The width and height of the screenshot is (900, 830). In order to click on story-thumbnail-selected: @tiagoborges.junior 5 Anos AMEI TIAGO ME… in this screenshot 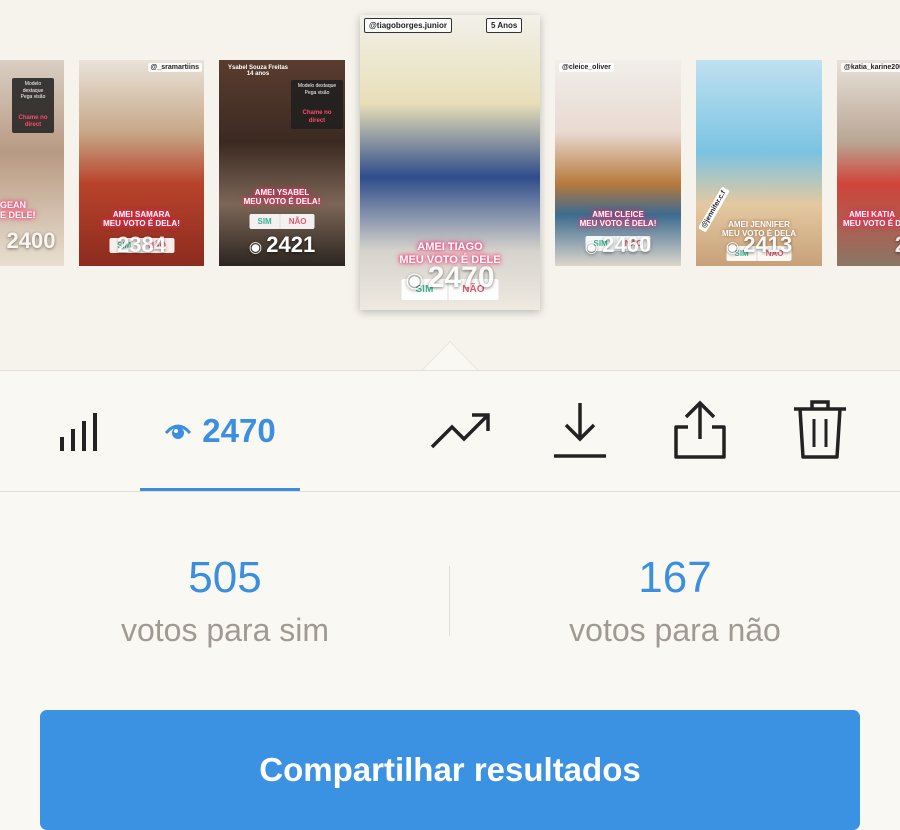, I will do `click(450, 162)`.